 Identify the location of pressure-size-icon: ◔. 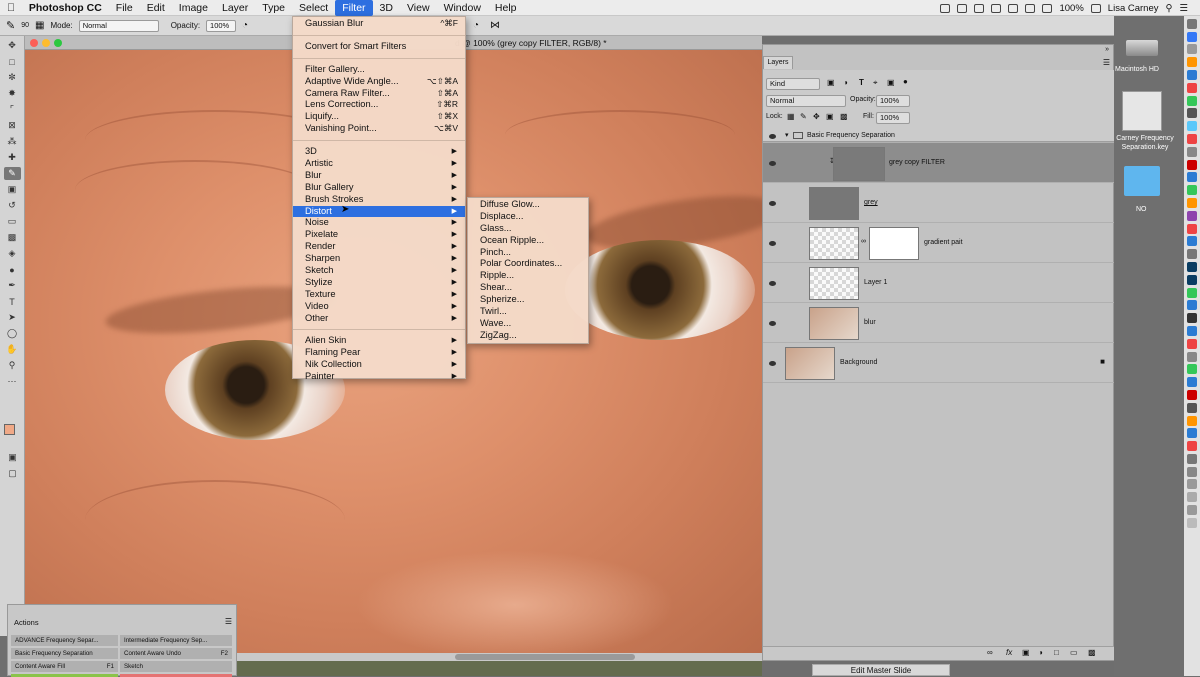
(476, 25).